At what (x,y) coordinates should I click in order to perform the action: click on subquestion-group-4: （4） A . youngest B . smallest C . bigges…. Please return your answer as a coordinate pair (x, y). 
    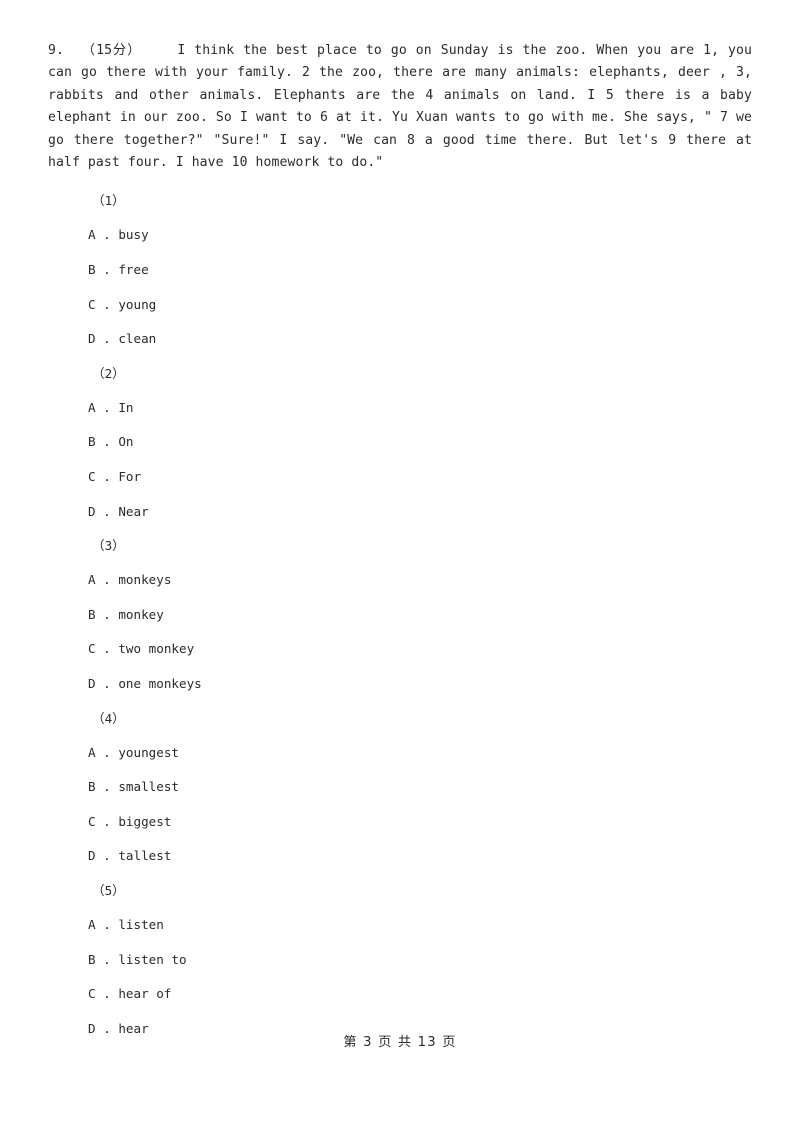
    Looking at the image, I should click on (400, 788).